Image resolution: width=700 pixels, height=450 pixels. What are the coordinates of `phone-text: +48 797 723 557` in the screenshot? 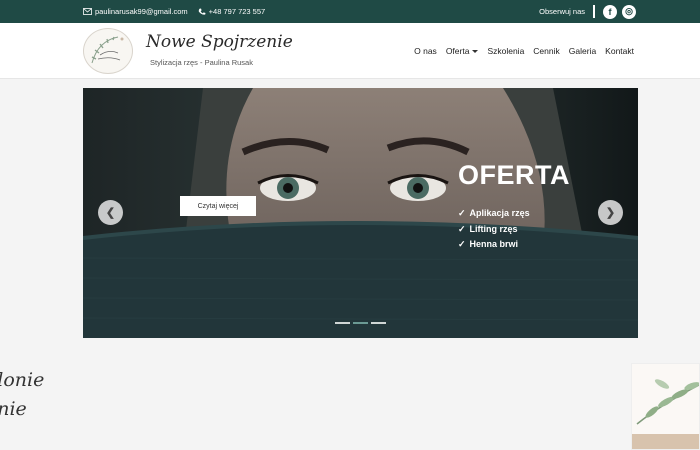 It's located at (237, 11).